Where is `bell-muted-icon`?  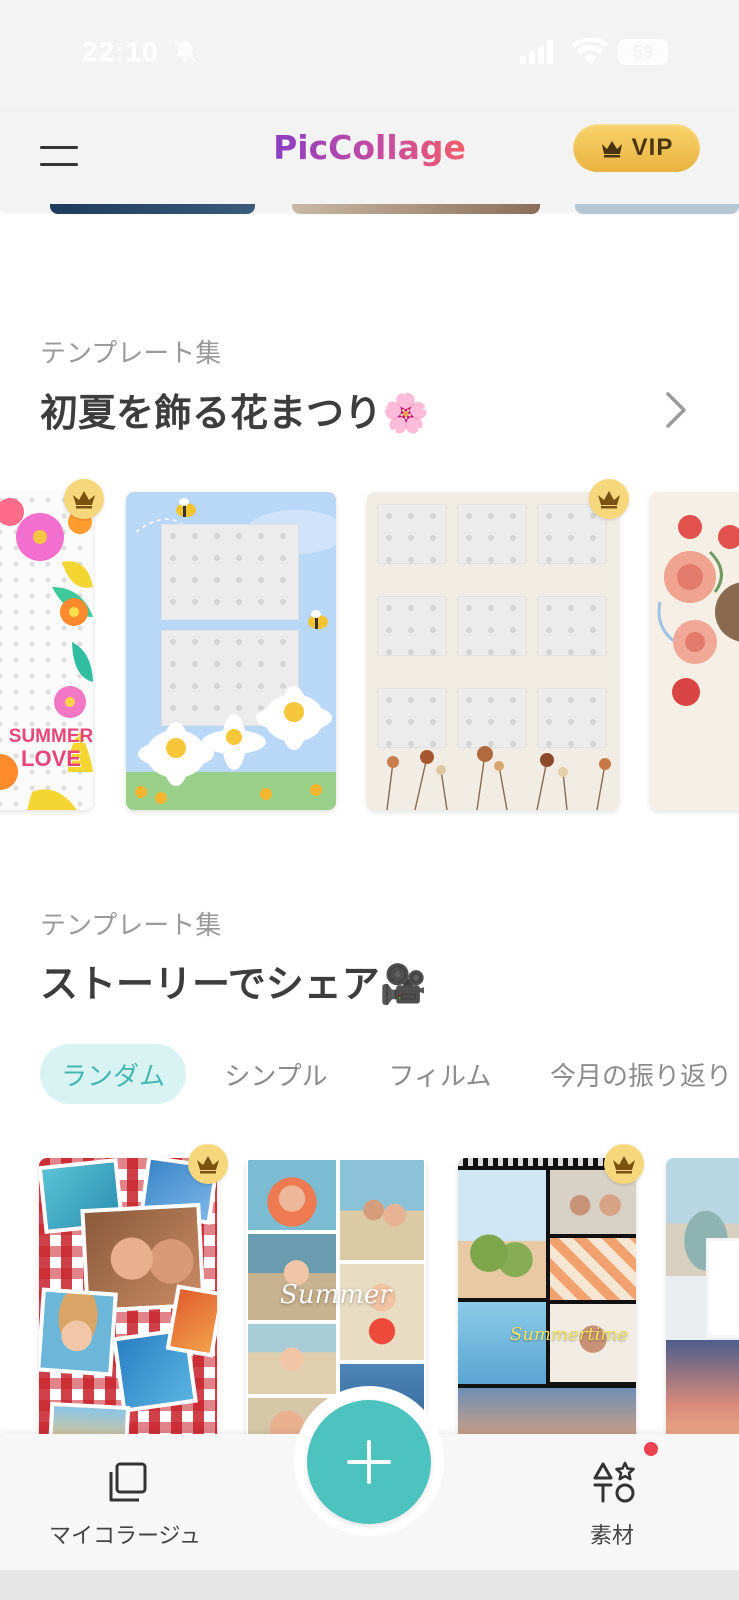 bell-muted-icon is located at coordinates (185, 51).